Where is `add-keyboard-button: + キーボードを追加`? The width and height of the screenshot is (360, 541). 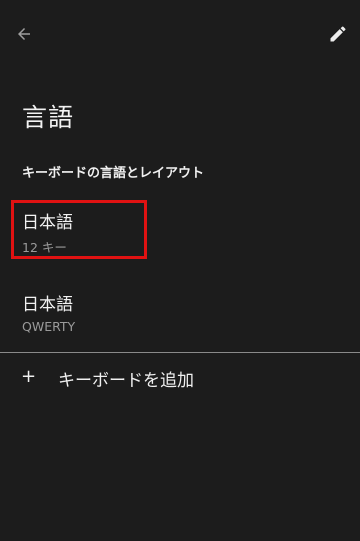
add-keyboard-button: + キーボードを追加 is located at coordinates (180, 378).